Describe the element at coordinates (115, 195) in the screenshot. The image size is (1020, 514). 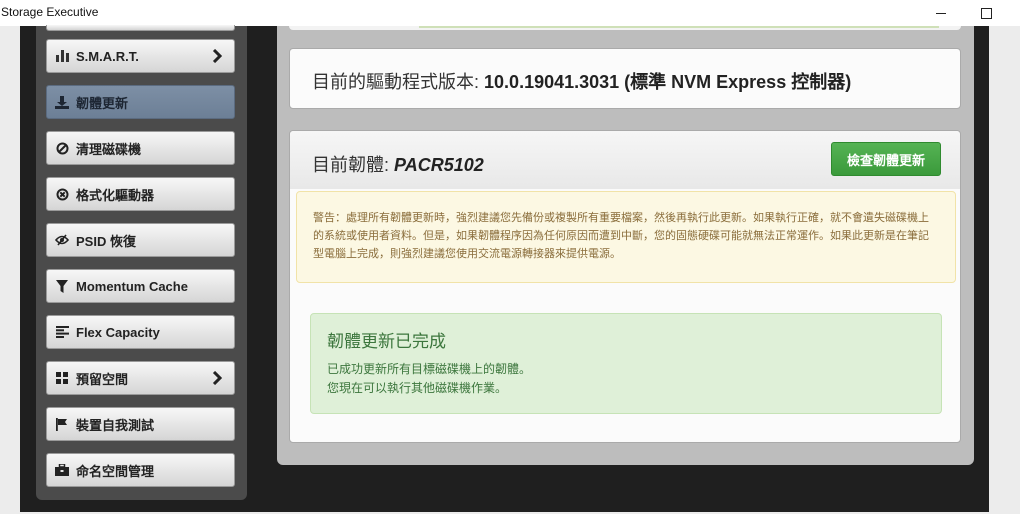
I see `sidebar-item-label: 格式化驅動器` at that location.